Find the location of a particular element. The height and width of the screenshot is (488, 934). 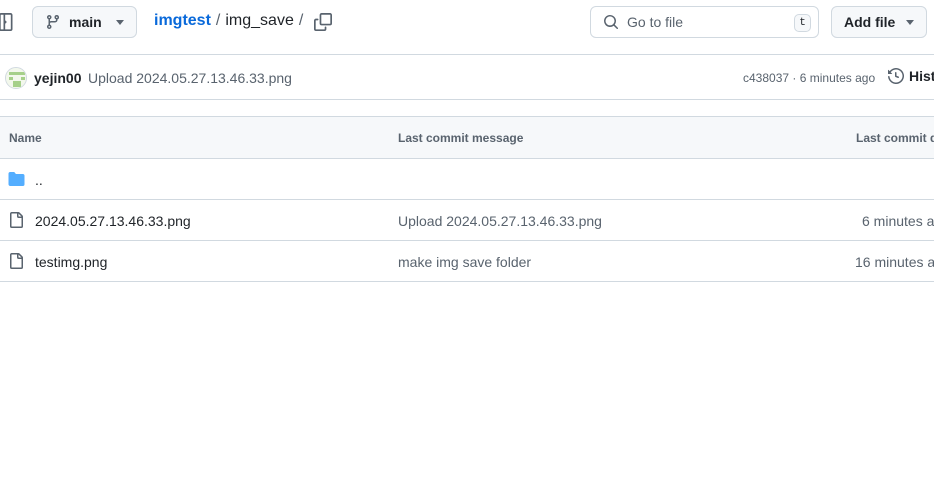

table-header: Name Last commit message Last commit da is located at coordinates (467, 138).